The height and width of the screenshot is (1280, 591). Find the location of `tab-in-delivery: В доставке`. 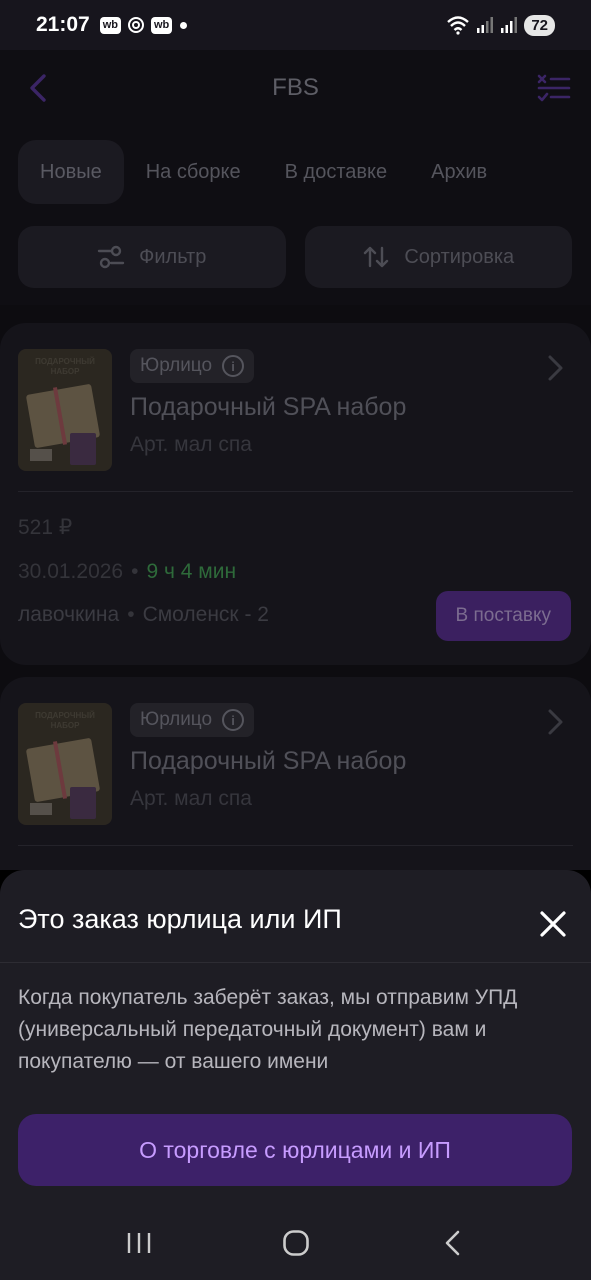

tab-in-delivery: В доставке is located at coordinates (336, 172).